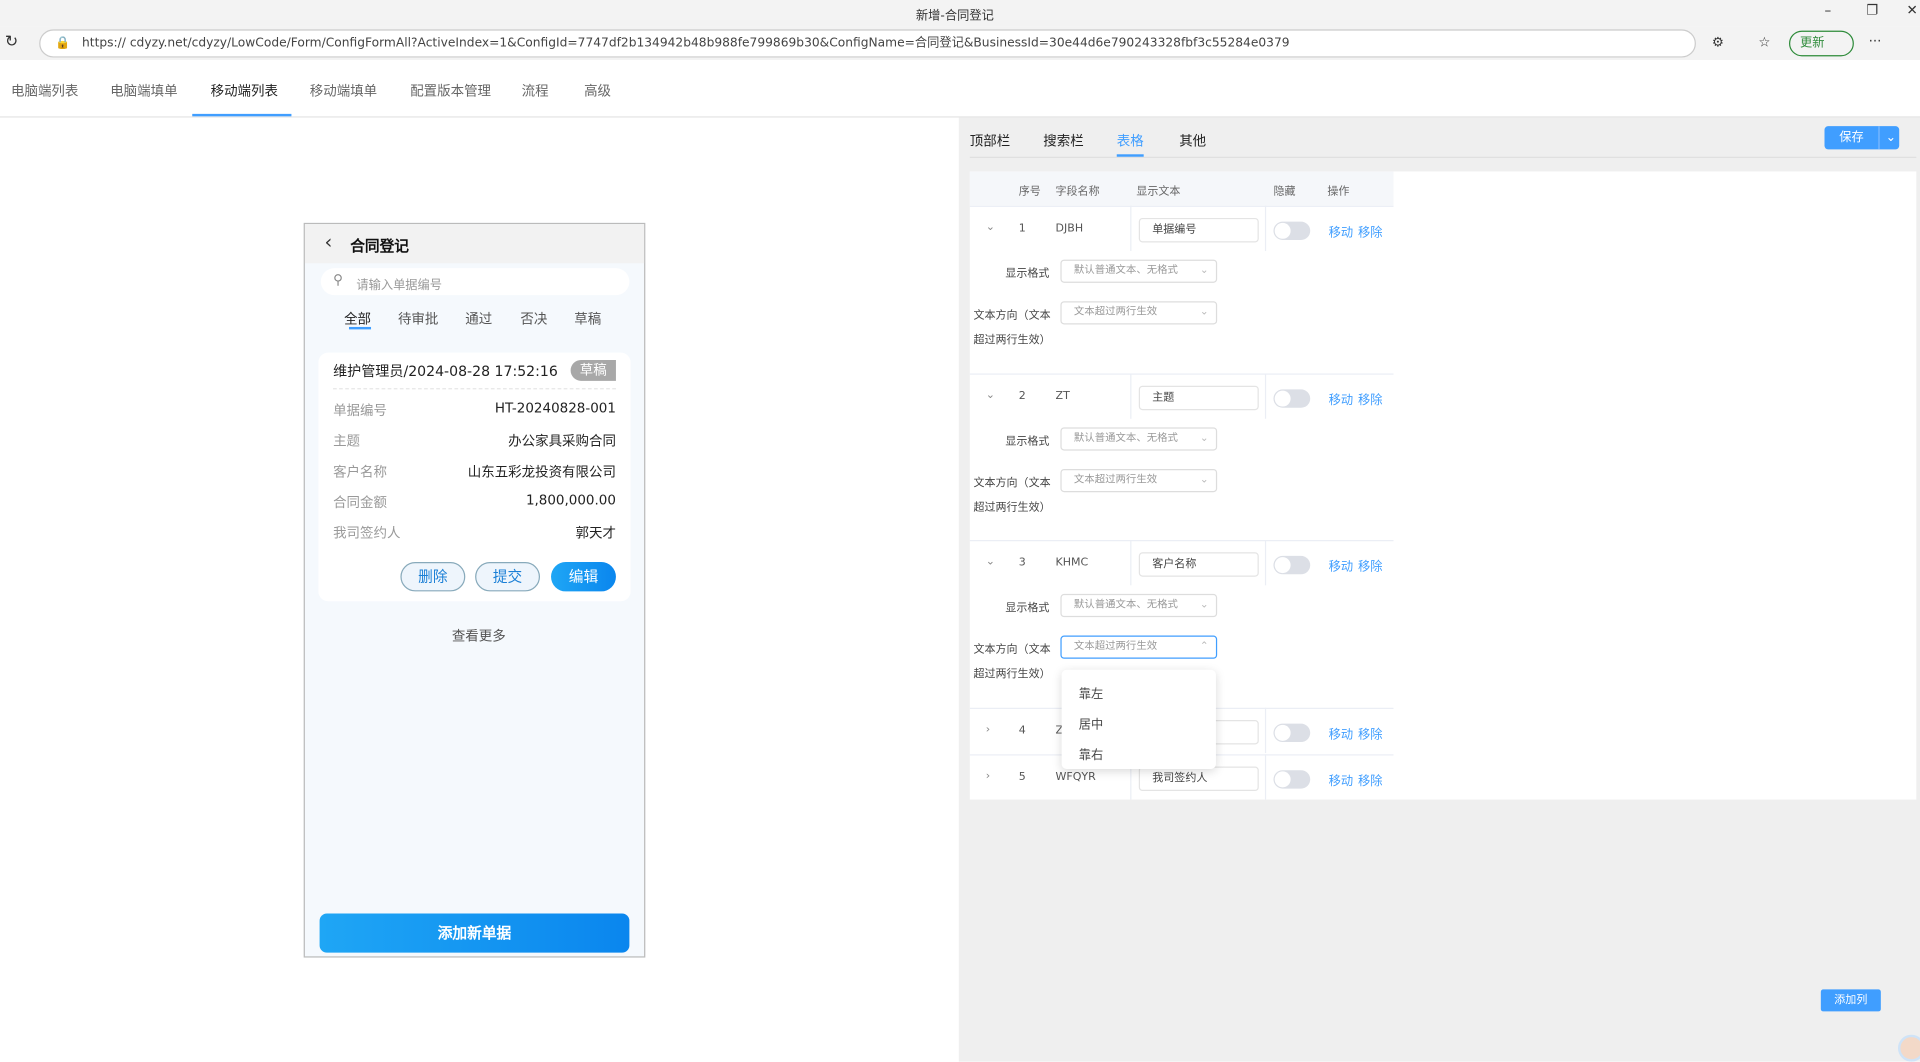  Describe the element at coordinates (1872, 10) in the screenshot. I see `restore-icon: ❐` at that location.